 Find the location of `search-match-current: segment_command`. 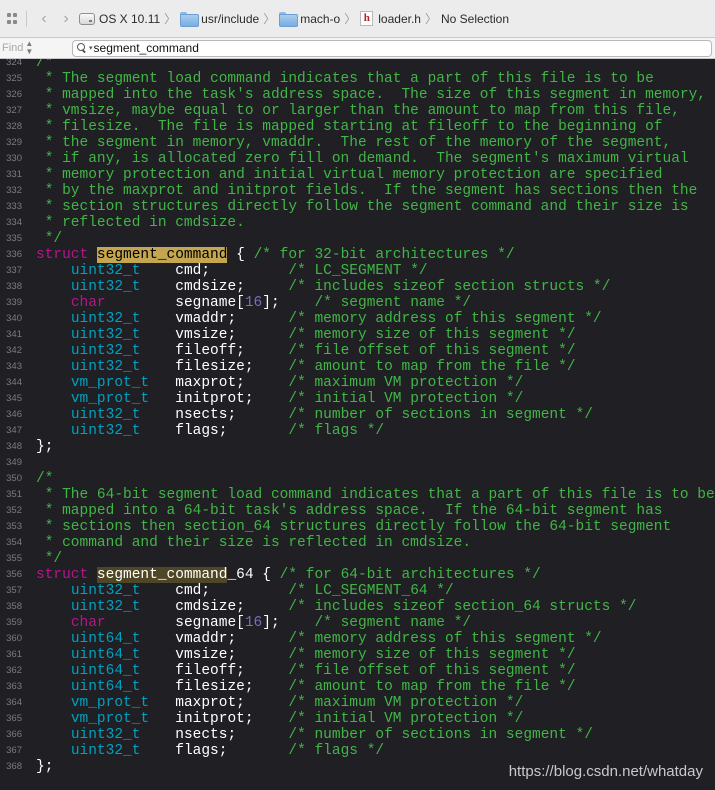

search-match-current: segment_command is located at coordinates (162, 255).